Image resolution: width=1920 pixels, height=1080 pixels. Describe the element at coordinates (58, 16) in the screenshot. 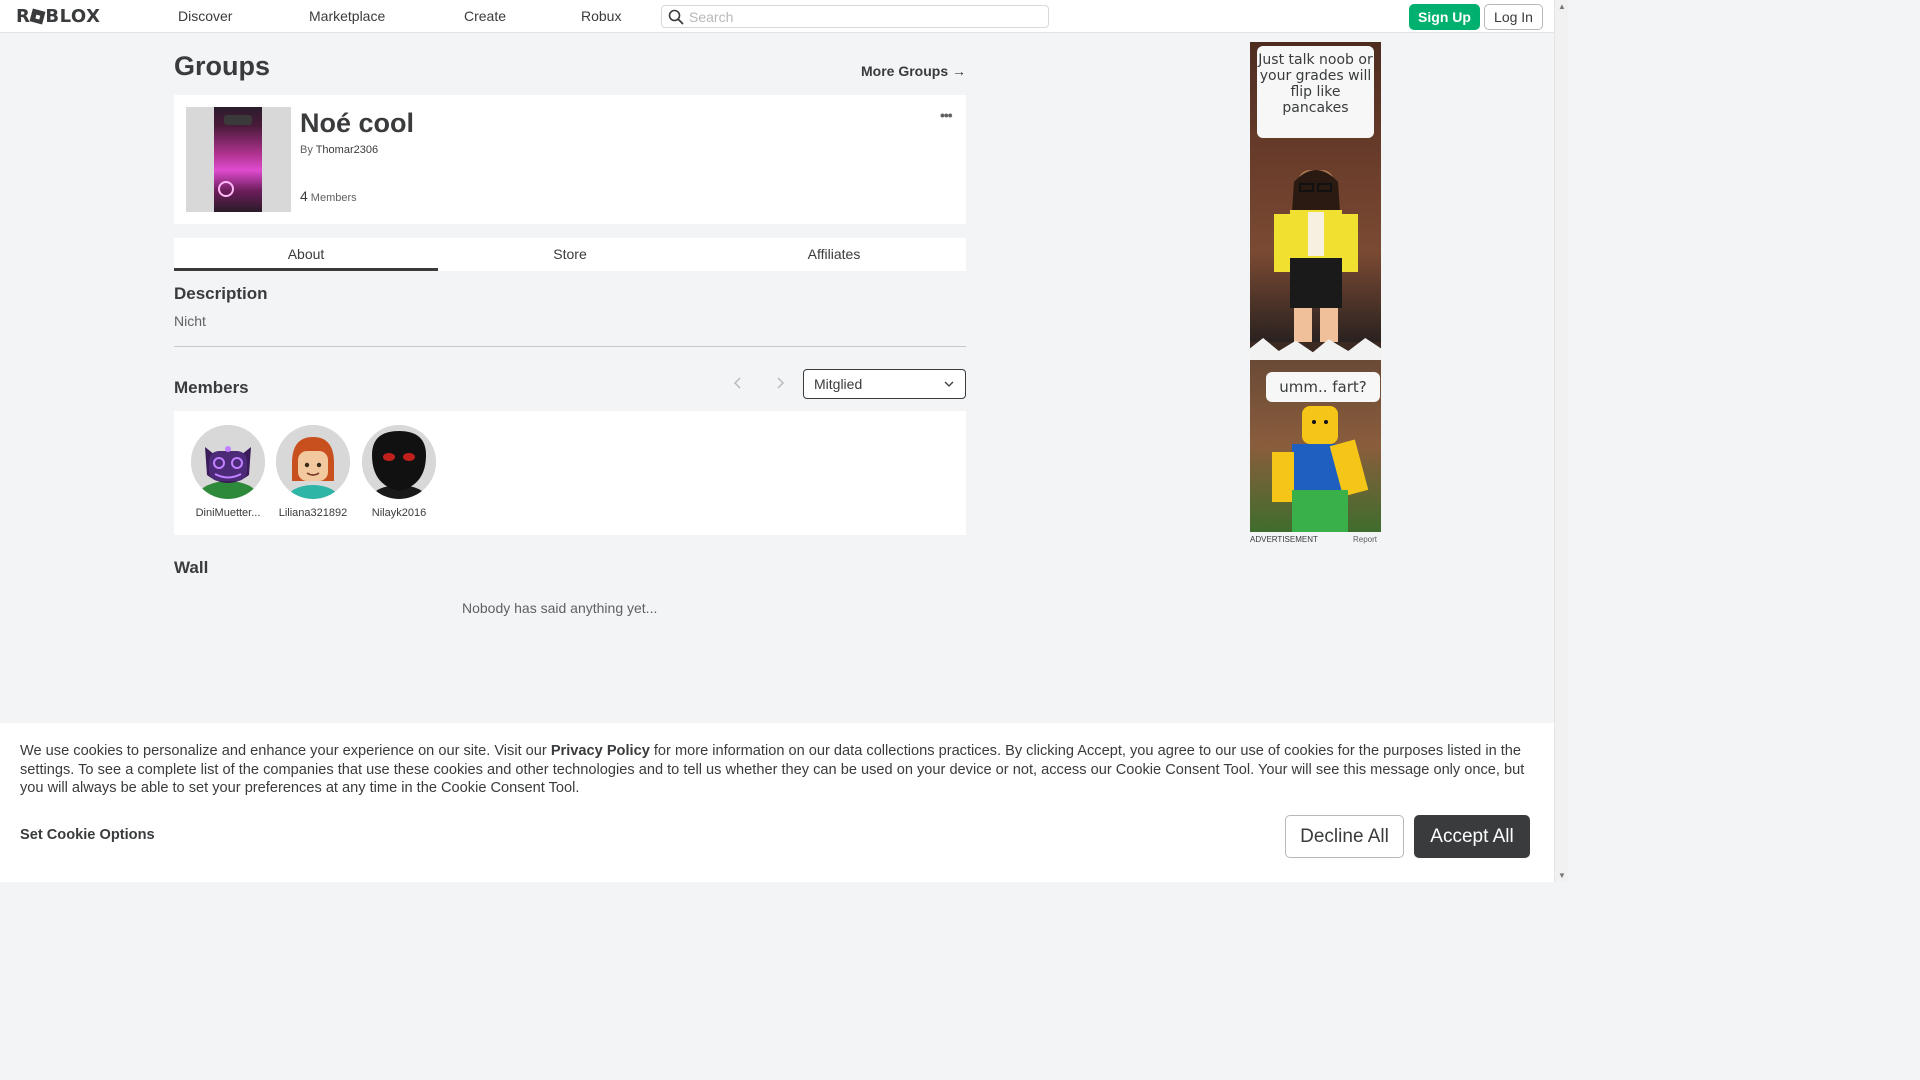

I see `roblox-logo: R BLOX` at that location.